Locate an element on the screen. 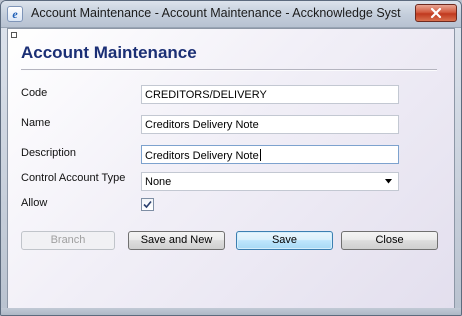 Image resolution: width=462 pixels, height=316 pixels. name-label: Name is located at coordinates (36, 123).